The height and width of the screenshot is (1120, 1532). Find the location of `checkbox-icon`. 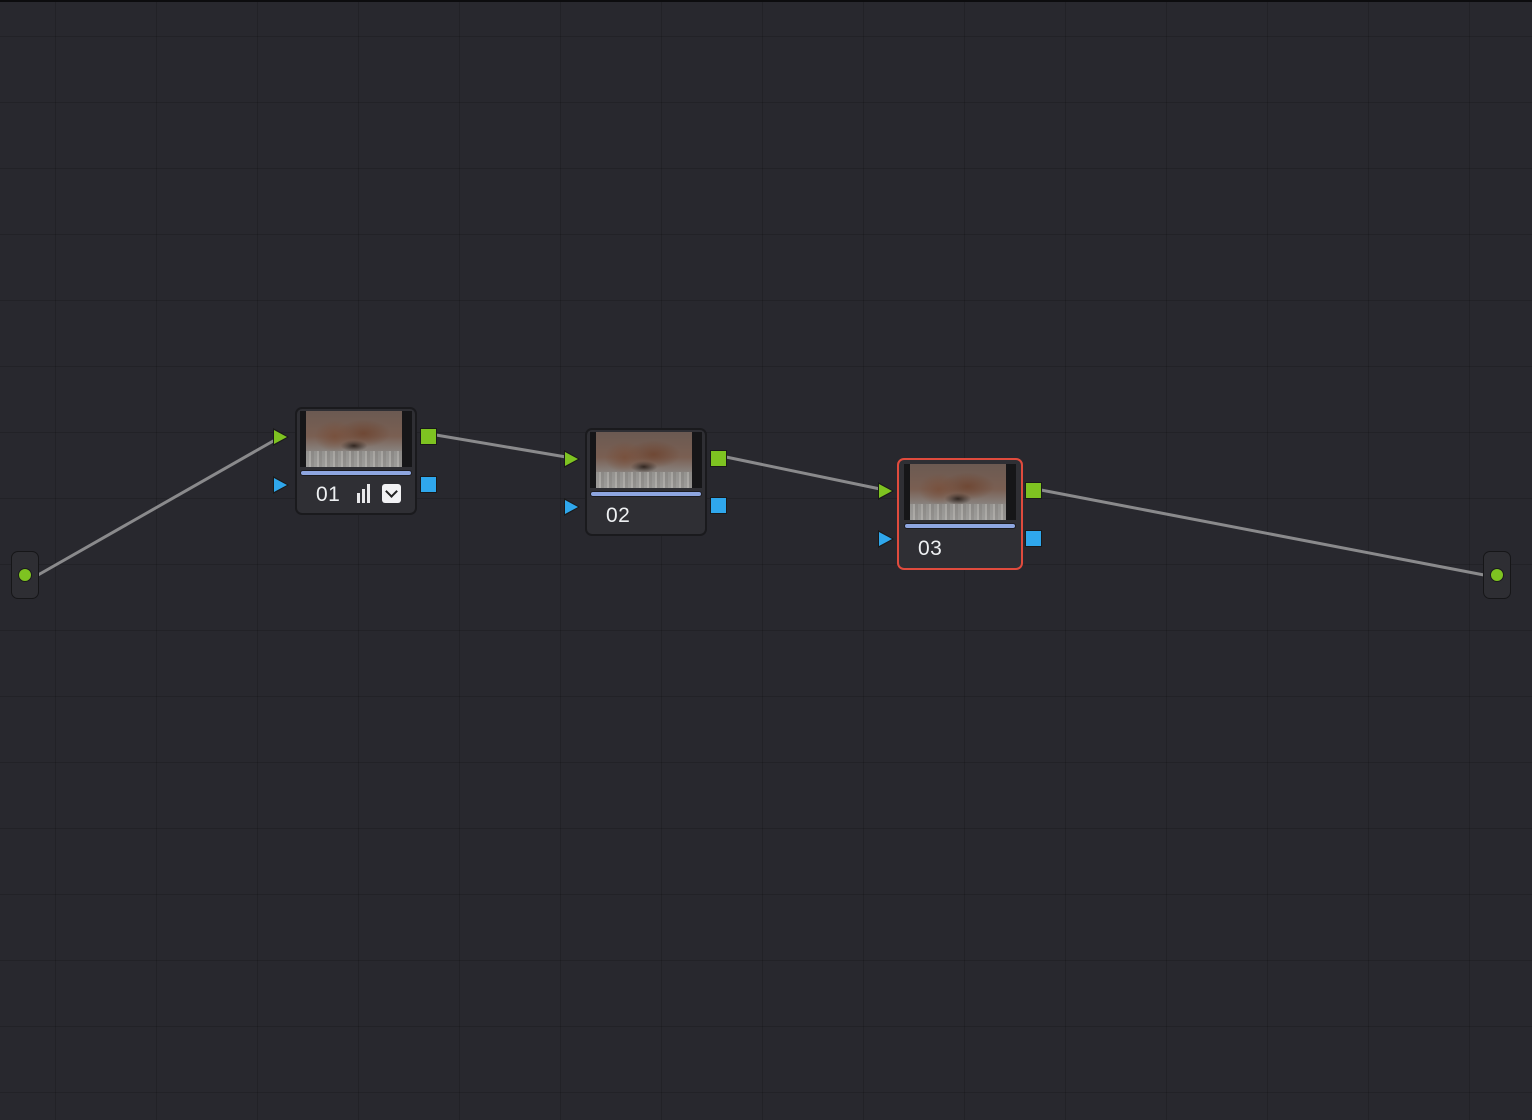

checkbox-icon is located at coordinates (391, 493).